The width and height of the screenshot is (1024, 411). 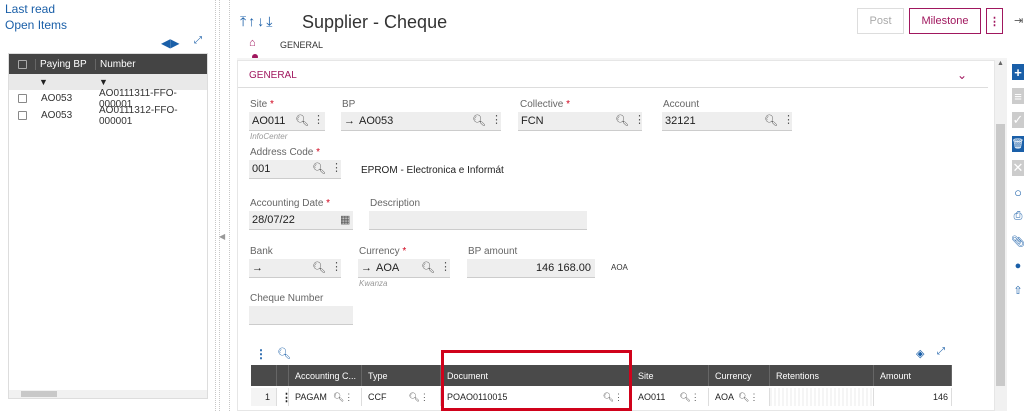 I want to click on record-nav-icons: ⤒↑↓⤓, so click(x=257, y=21).